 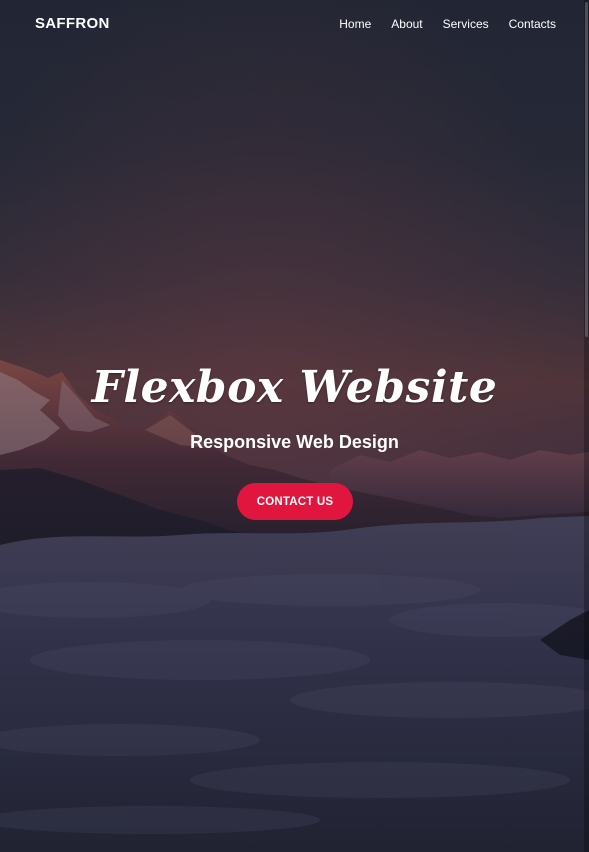 What do you see at coordinates (586, 169) in the screenshot?
I see `scrollbar-thumb` at bounding box center [586, 169].